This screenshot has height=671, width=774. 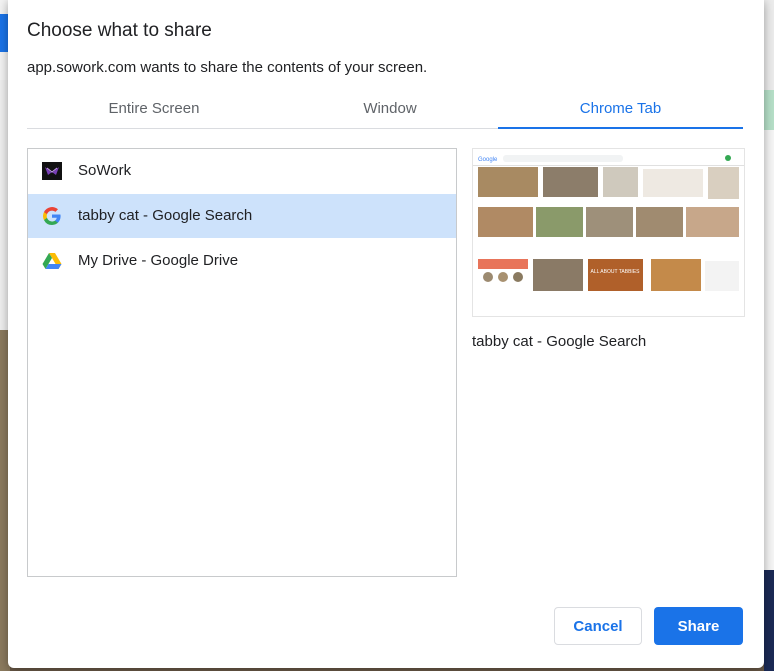 I want to click on list-item-label: My Drive - Google Drive, so click(x=158, y=260).